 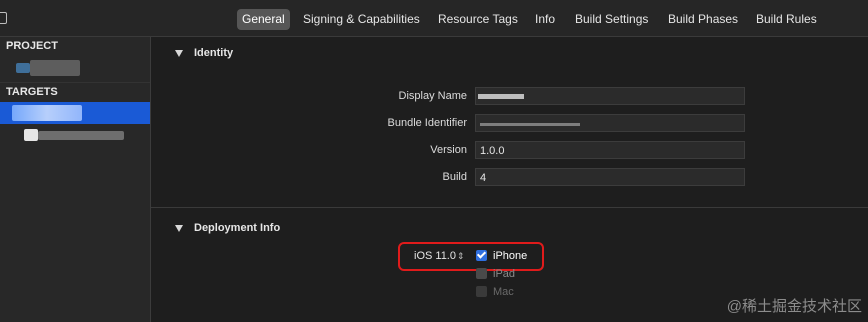 I want to click on target-item, so click(x=75, y=135).